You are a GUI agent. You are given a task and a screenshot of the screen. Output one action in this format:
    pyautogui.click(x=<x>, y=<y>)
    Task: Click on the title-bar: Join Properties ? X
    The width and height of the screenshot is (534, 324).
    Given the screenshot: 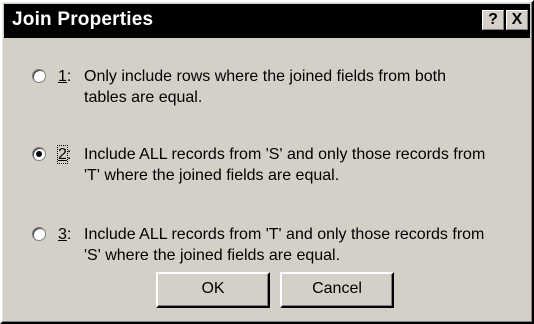 What is the action you would take?
    pyautogui.click(x=267, y=21)
    